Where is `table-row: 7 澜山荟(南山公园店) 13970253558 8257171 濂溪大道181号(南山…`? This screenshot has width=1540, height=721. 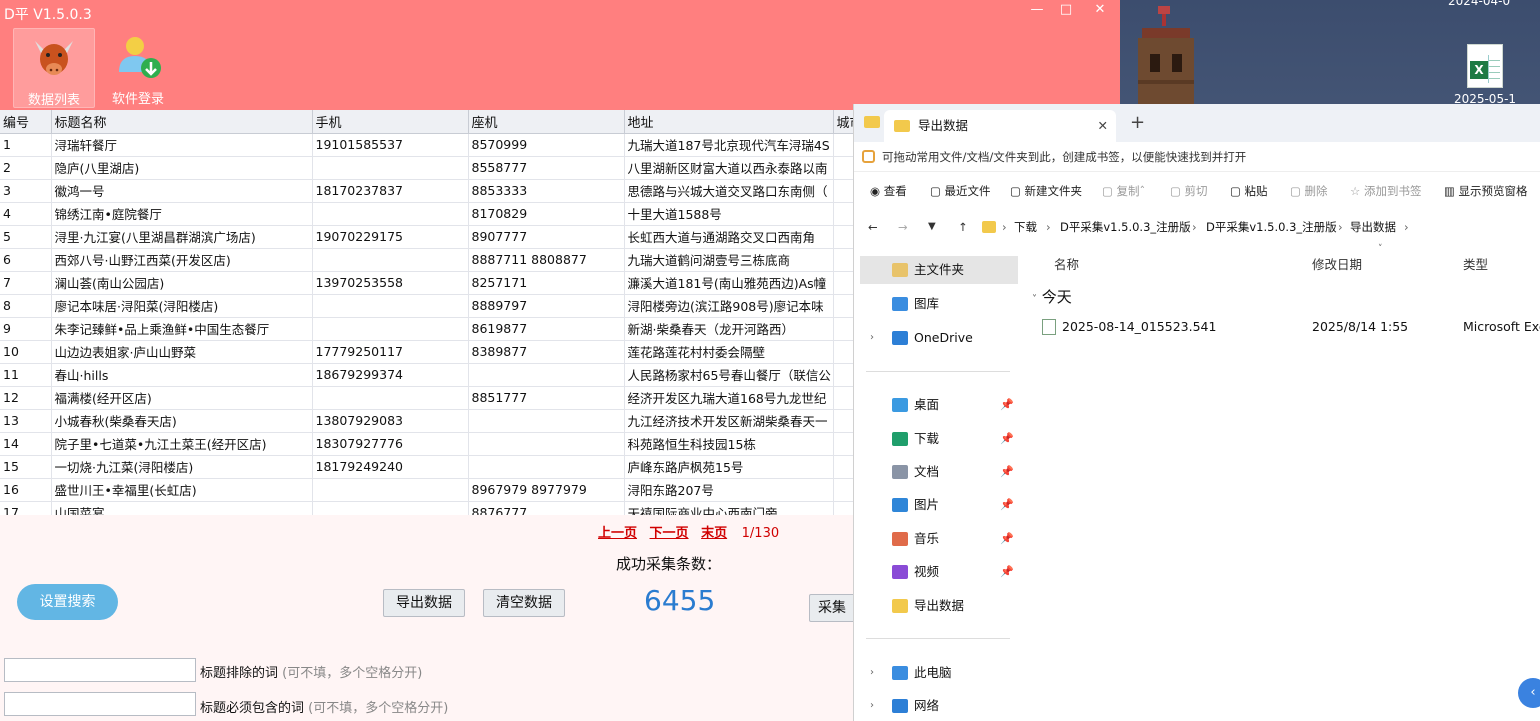
table-row: 7 澜山荟(南山公园店) 13970253558 8257171 濂溪大道181号(南山… is located at coordinates (427, 283).